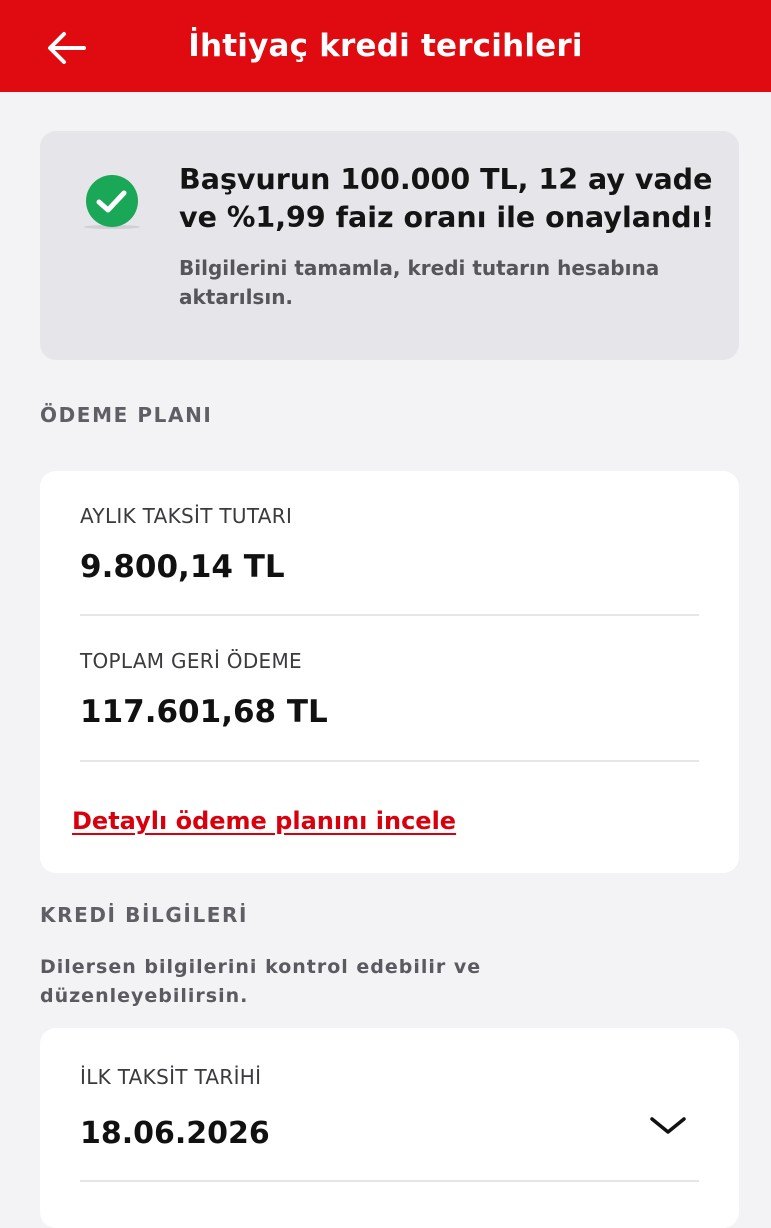  Describe the element at coordinates (204, 712) in the screenshot. I see `total-repayment-value: 117.601,68 TL` at that location.